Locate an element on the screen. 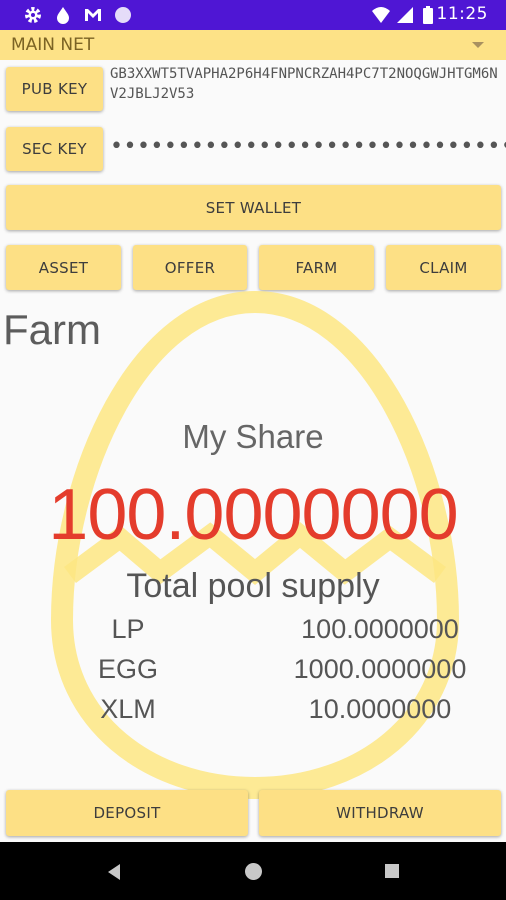 The width and height of the screenshot is (506, 900). battery-icon is located at coordinates (428, 15).